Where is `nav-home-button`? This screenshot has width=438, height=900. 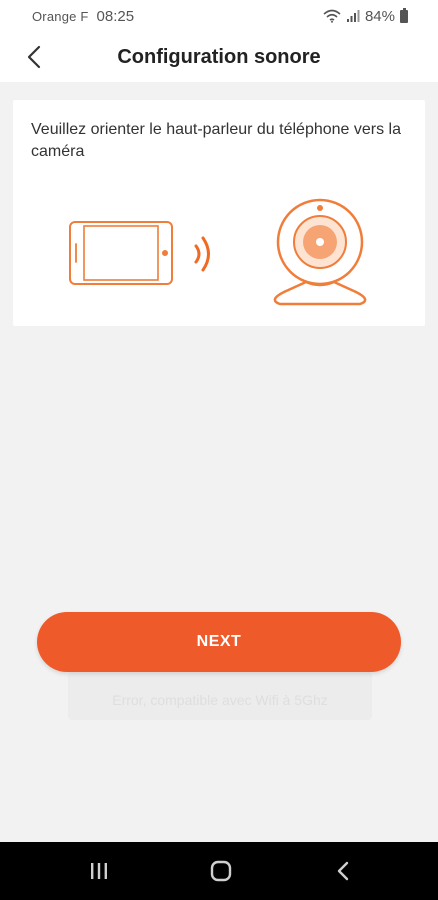
nav-home-button is located at coordinates (221, 871).